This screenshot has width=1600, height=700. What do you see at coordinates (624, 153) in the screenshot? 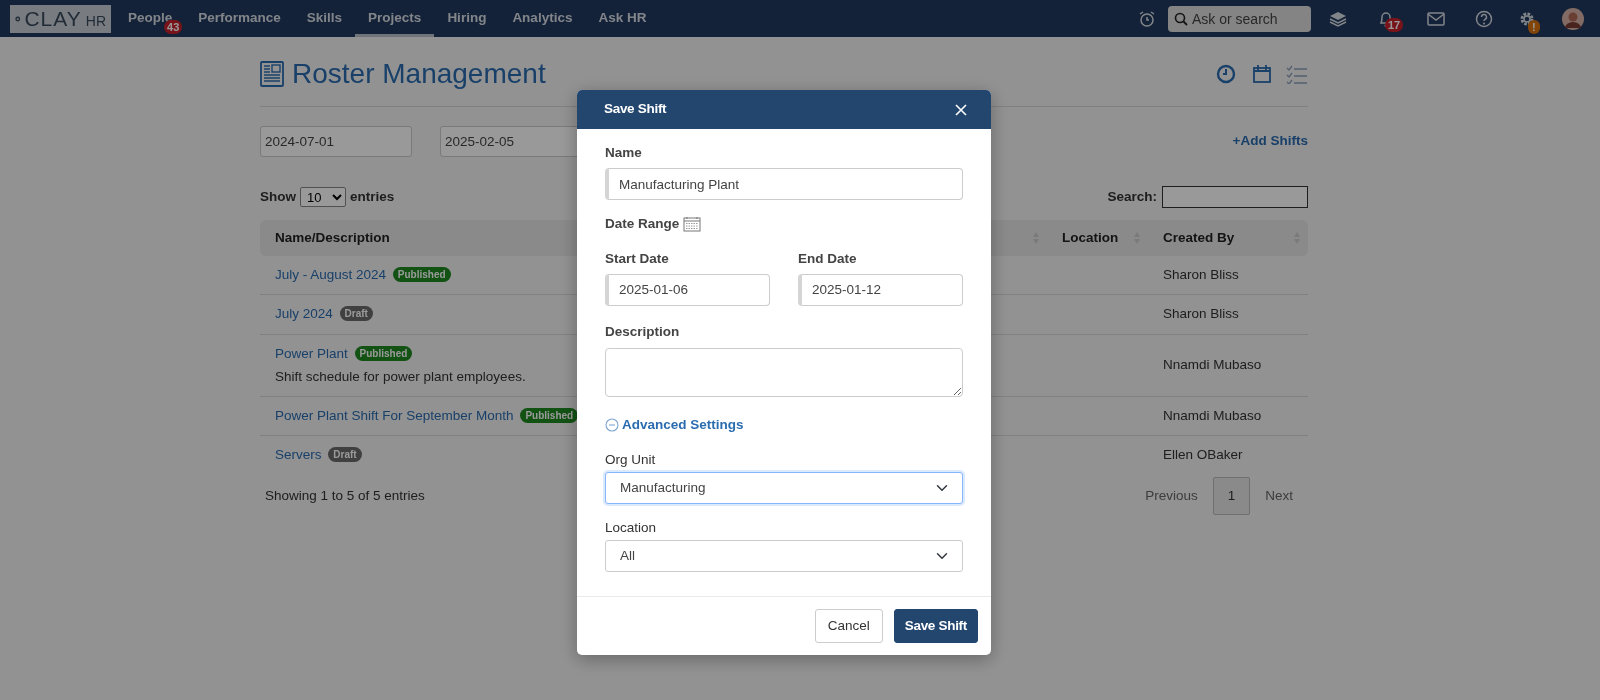
I see `field-label: Name` at bounding box center [624, 153].